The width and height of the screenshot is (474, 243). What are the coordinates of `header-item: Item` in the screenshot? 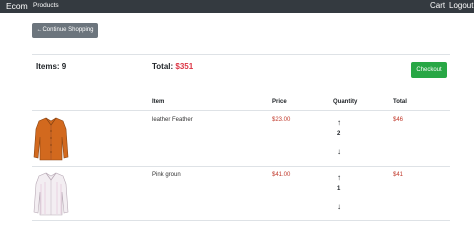 It's located at (158, 102).